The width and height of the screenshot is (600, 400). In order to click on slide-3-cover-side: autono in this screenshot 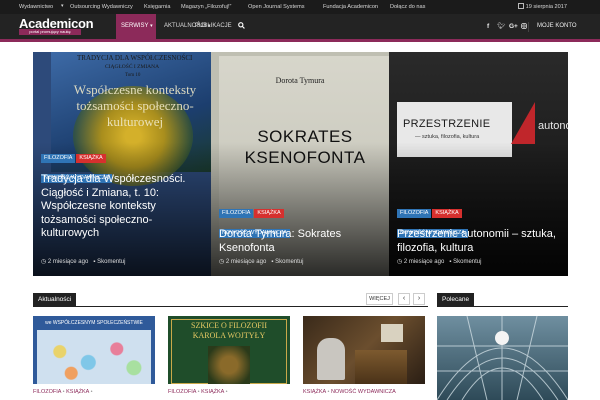, I will do `click(553, 126)`.